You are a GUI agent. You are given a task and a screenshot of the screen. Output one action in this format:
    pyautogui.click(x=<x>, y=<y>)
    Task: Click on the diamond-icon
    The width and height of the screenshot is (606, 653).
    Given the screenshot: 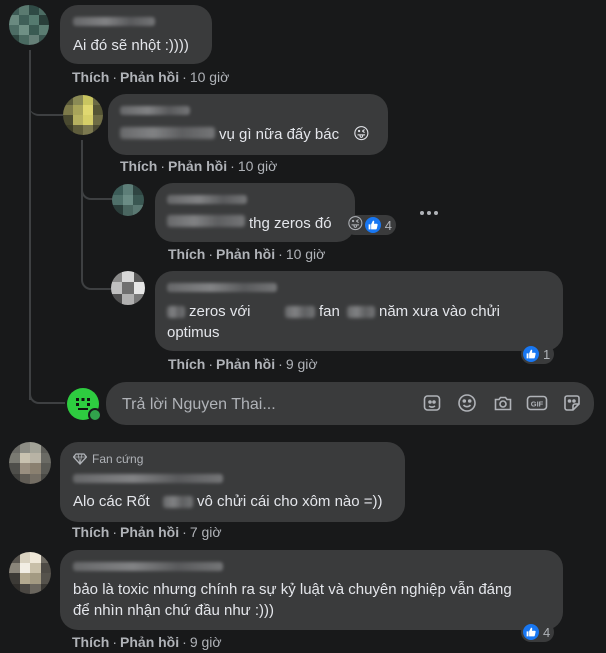 What is the action you would take?
    pyautogui.click(x=80, y=459)
    